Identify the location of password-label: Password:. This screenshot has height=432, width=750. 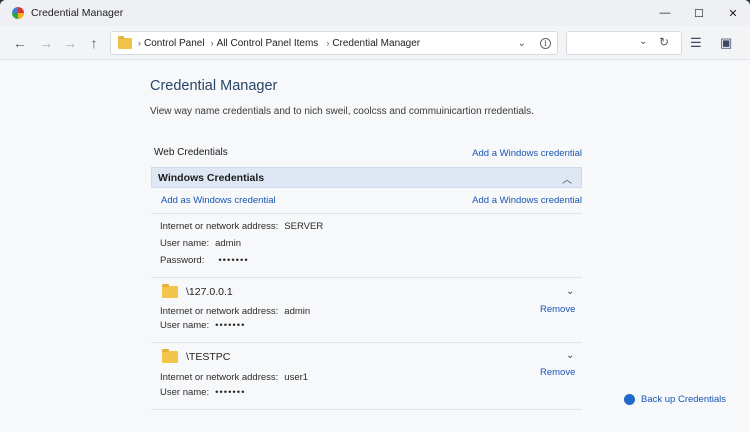
(182, 260).